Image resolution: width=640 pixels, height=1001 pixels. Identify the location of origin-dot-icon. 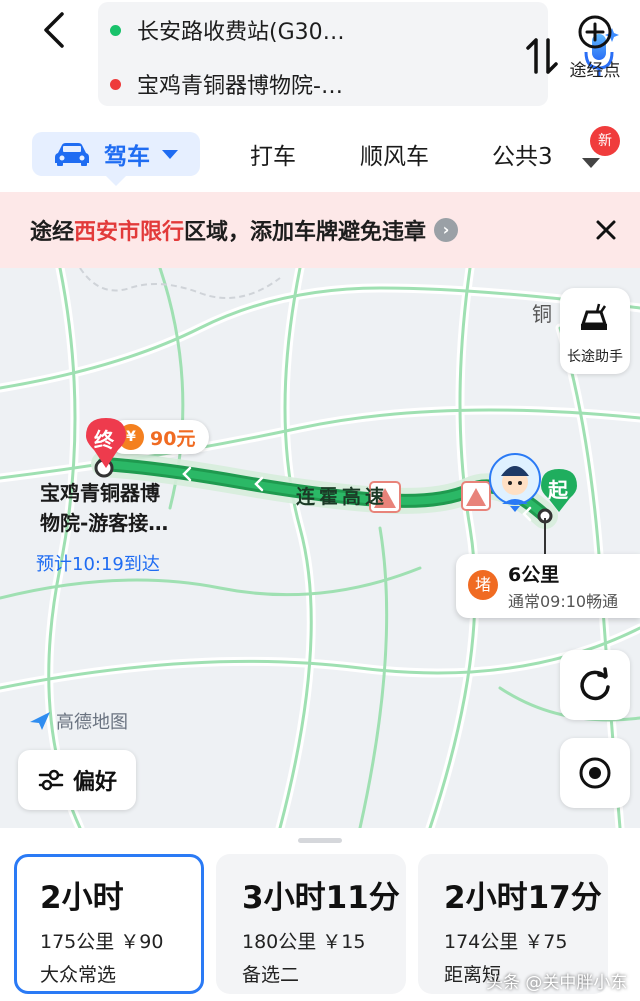
(115, 30).